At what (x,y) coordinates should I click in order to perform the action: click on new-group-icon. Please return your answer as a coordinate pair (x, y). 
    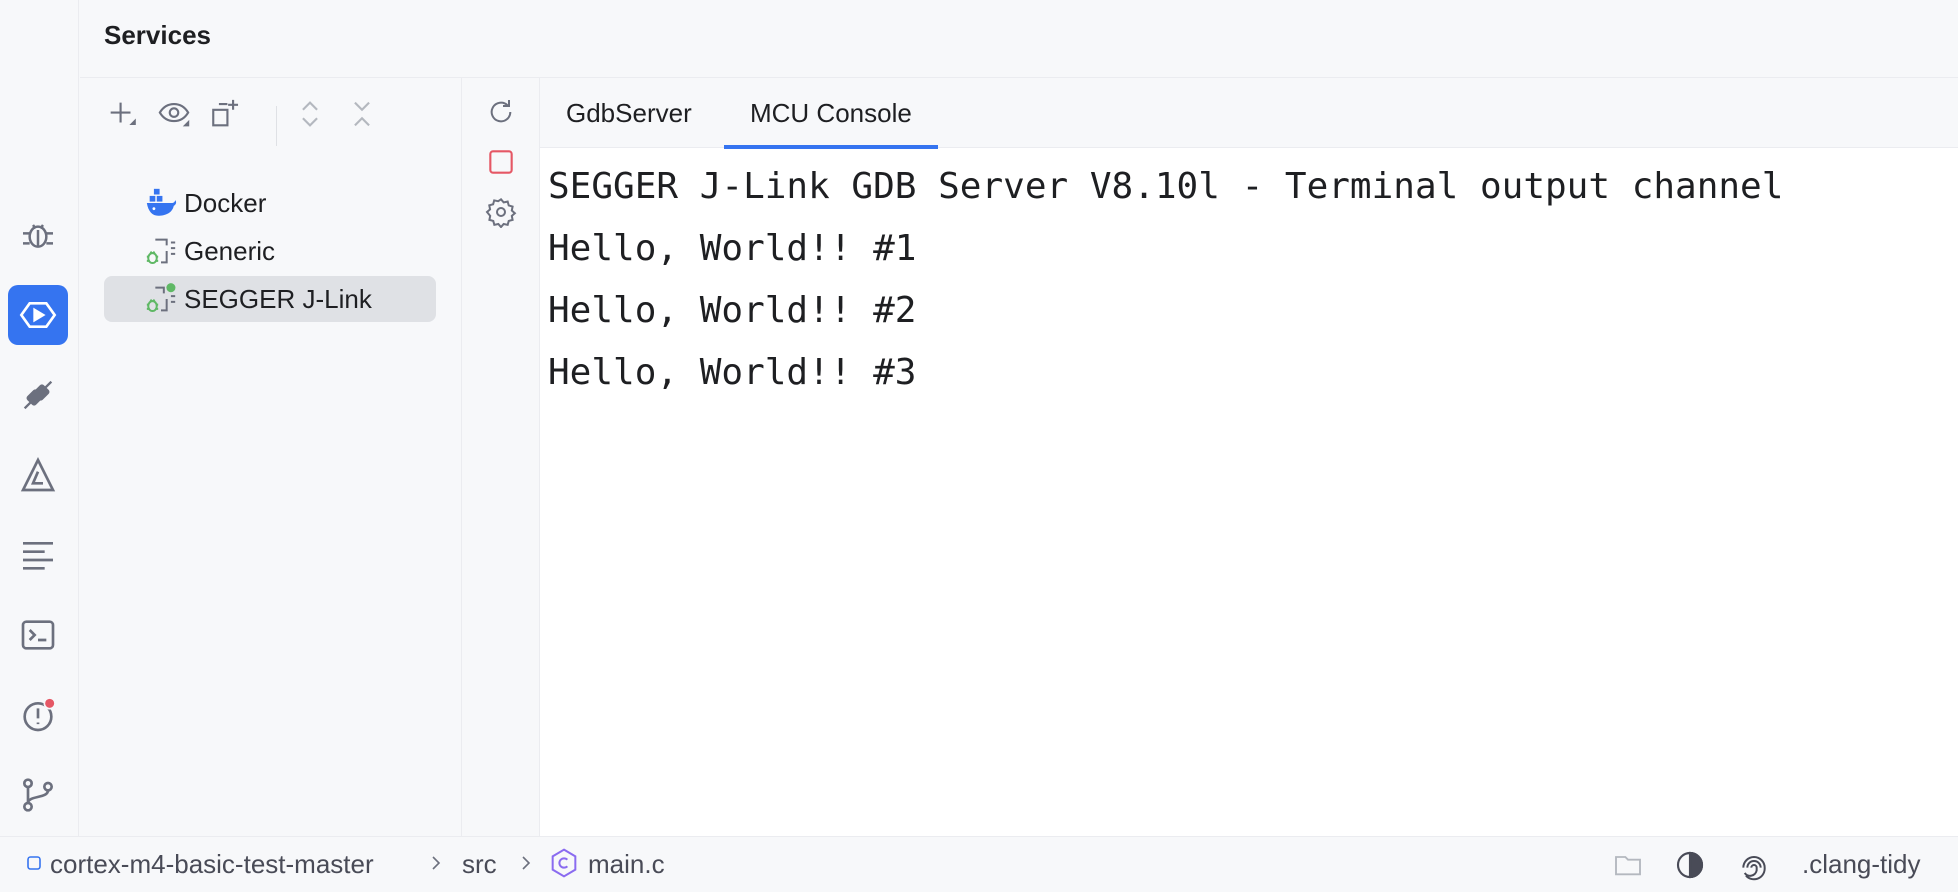
    Looking at the image, I should click on (225, 113).